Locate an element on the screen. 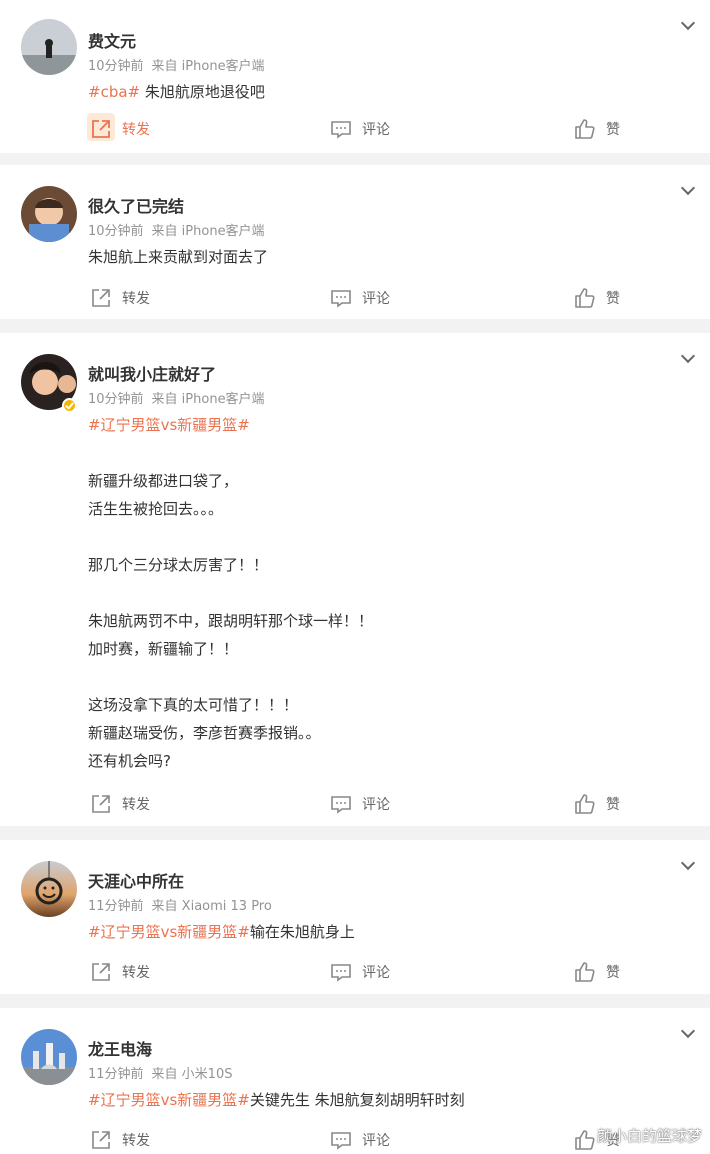  post-content: 朱旭航上来贡献到对面去了 is located at coordinates (178, 257).